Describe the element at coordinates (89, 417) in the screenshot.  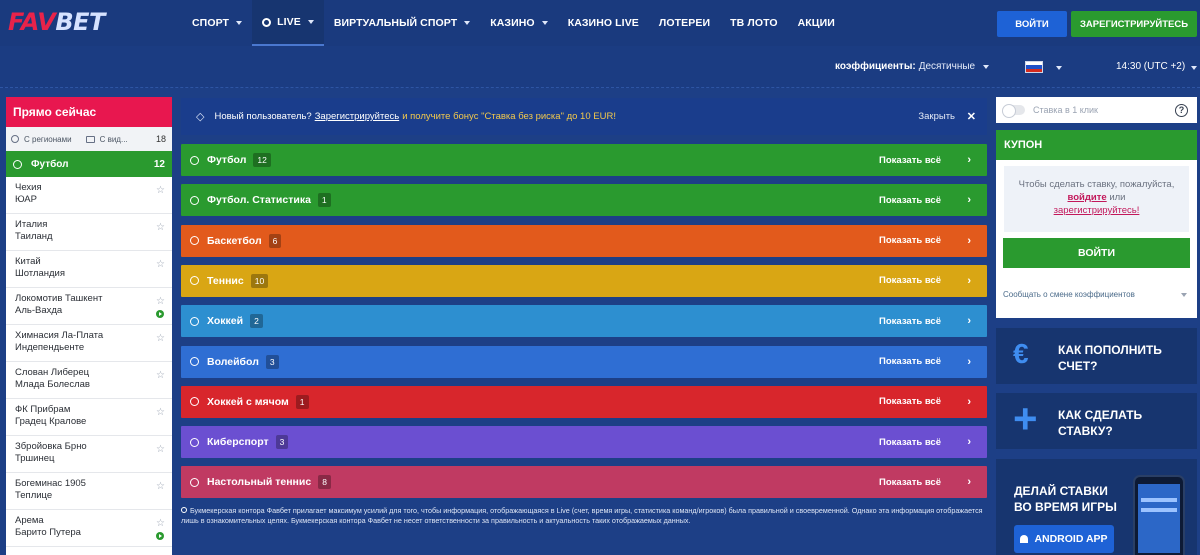
I see `match-row: ФК Прибрам Градец Кралове ☆` at that location.